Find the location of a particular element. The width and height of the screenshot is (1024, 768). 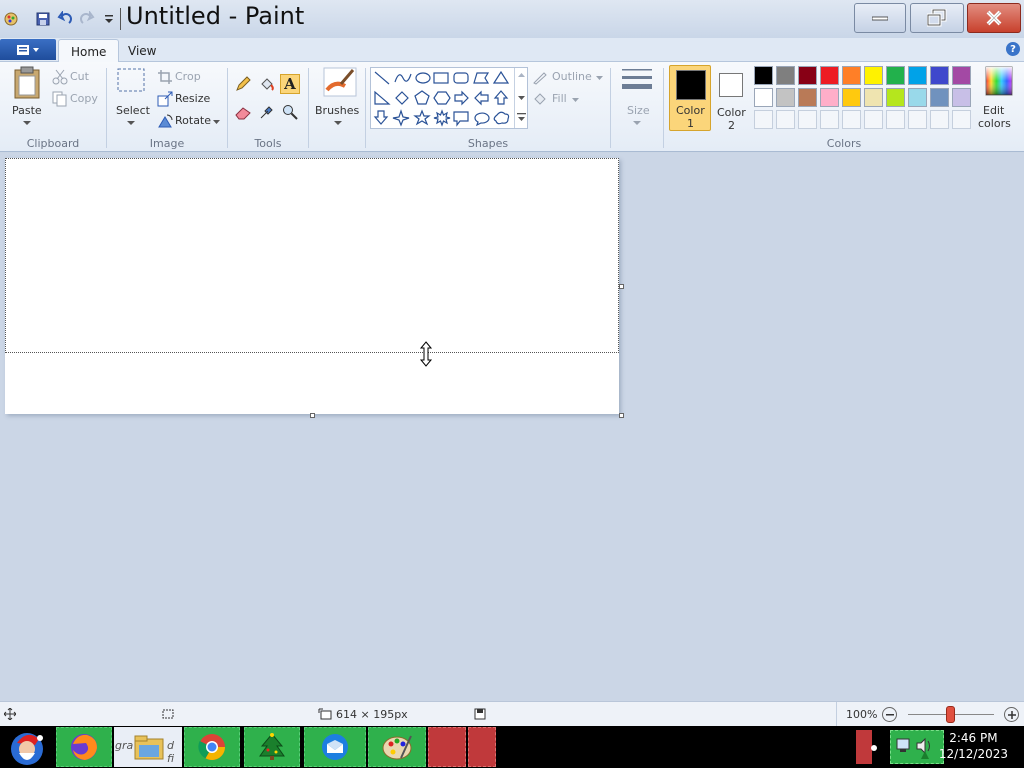

redo-icon is located at coordinates (87, 19).